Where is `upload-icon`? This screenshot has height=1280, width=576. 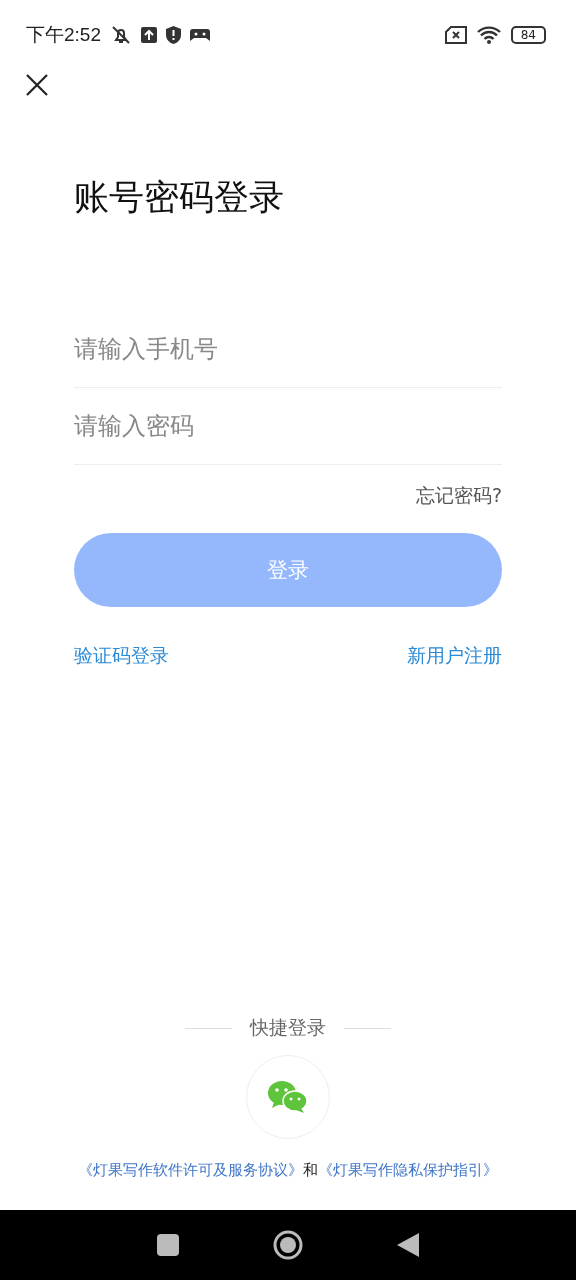
upload-icon is located at coordinates (149, 35).